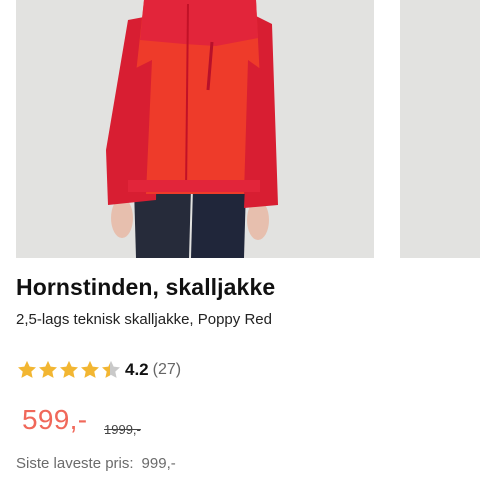  What do you see at coordinates (144, 319) in the screenshot?
I see `product-description: 2,5-lags teknisk skalljakke, Poppy Red` at bounding box center [144, 319].